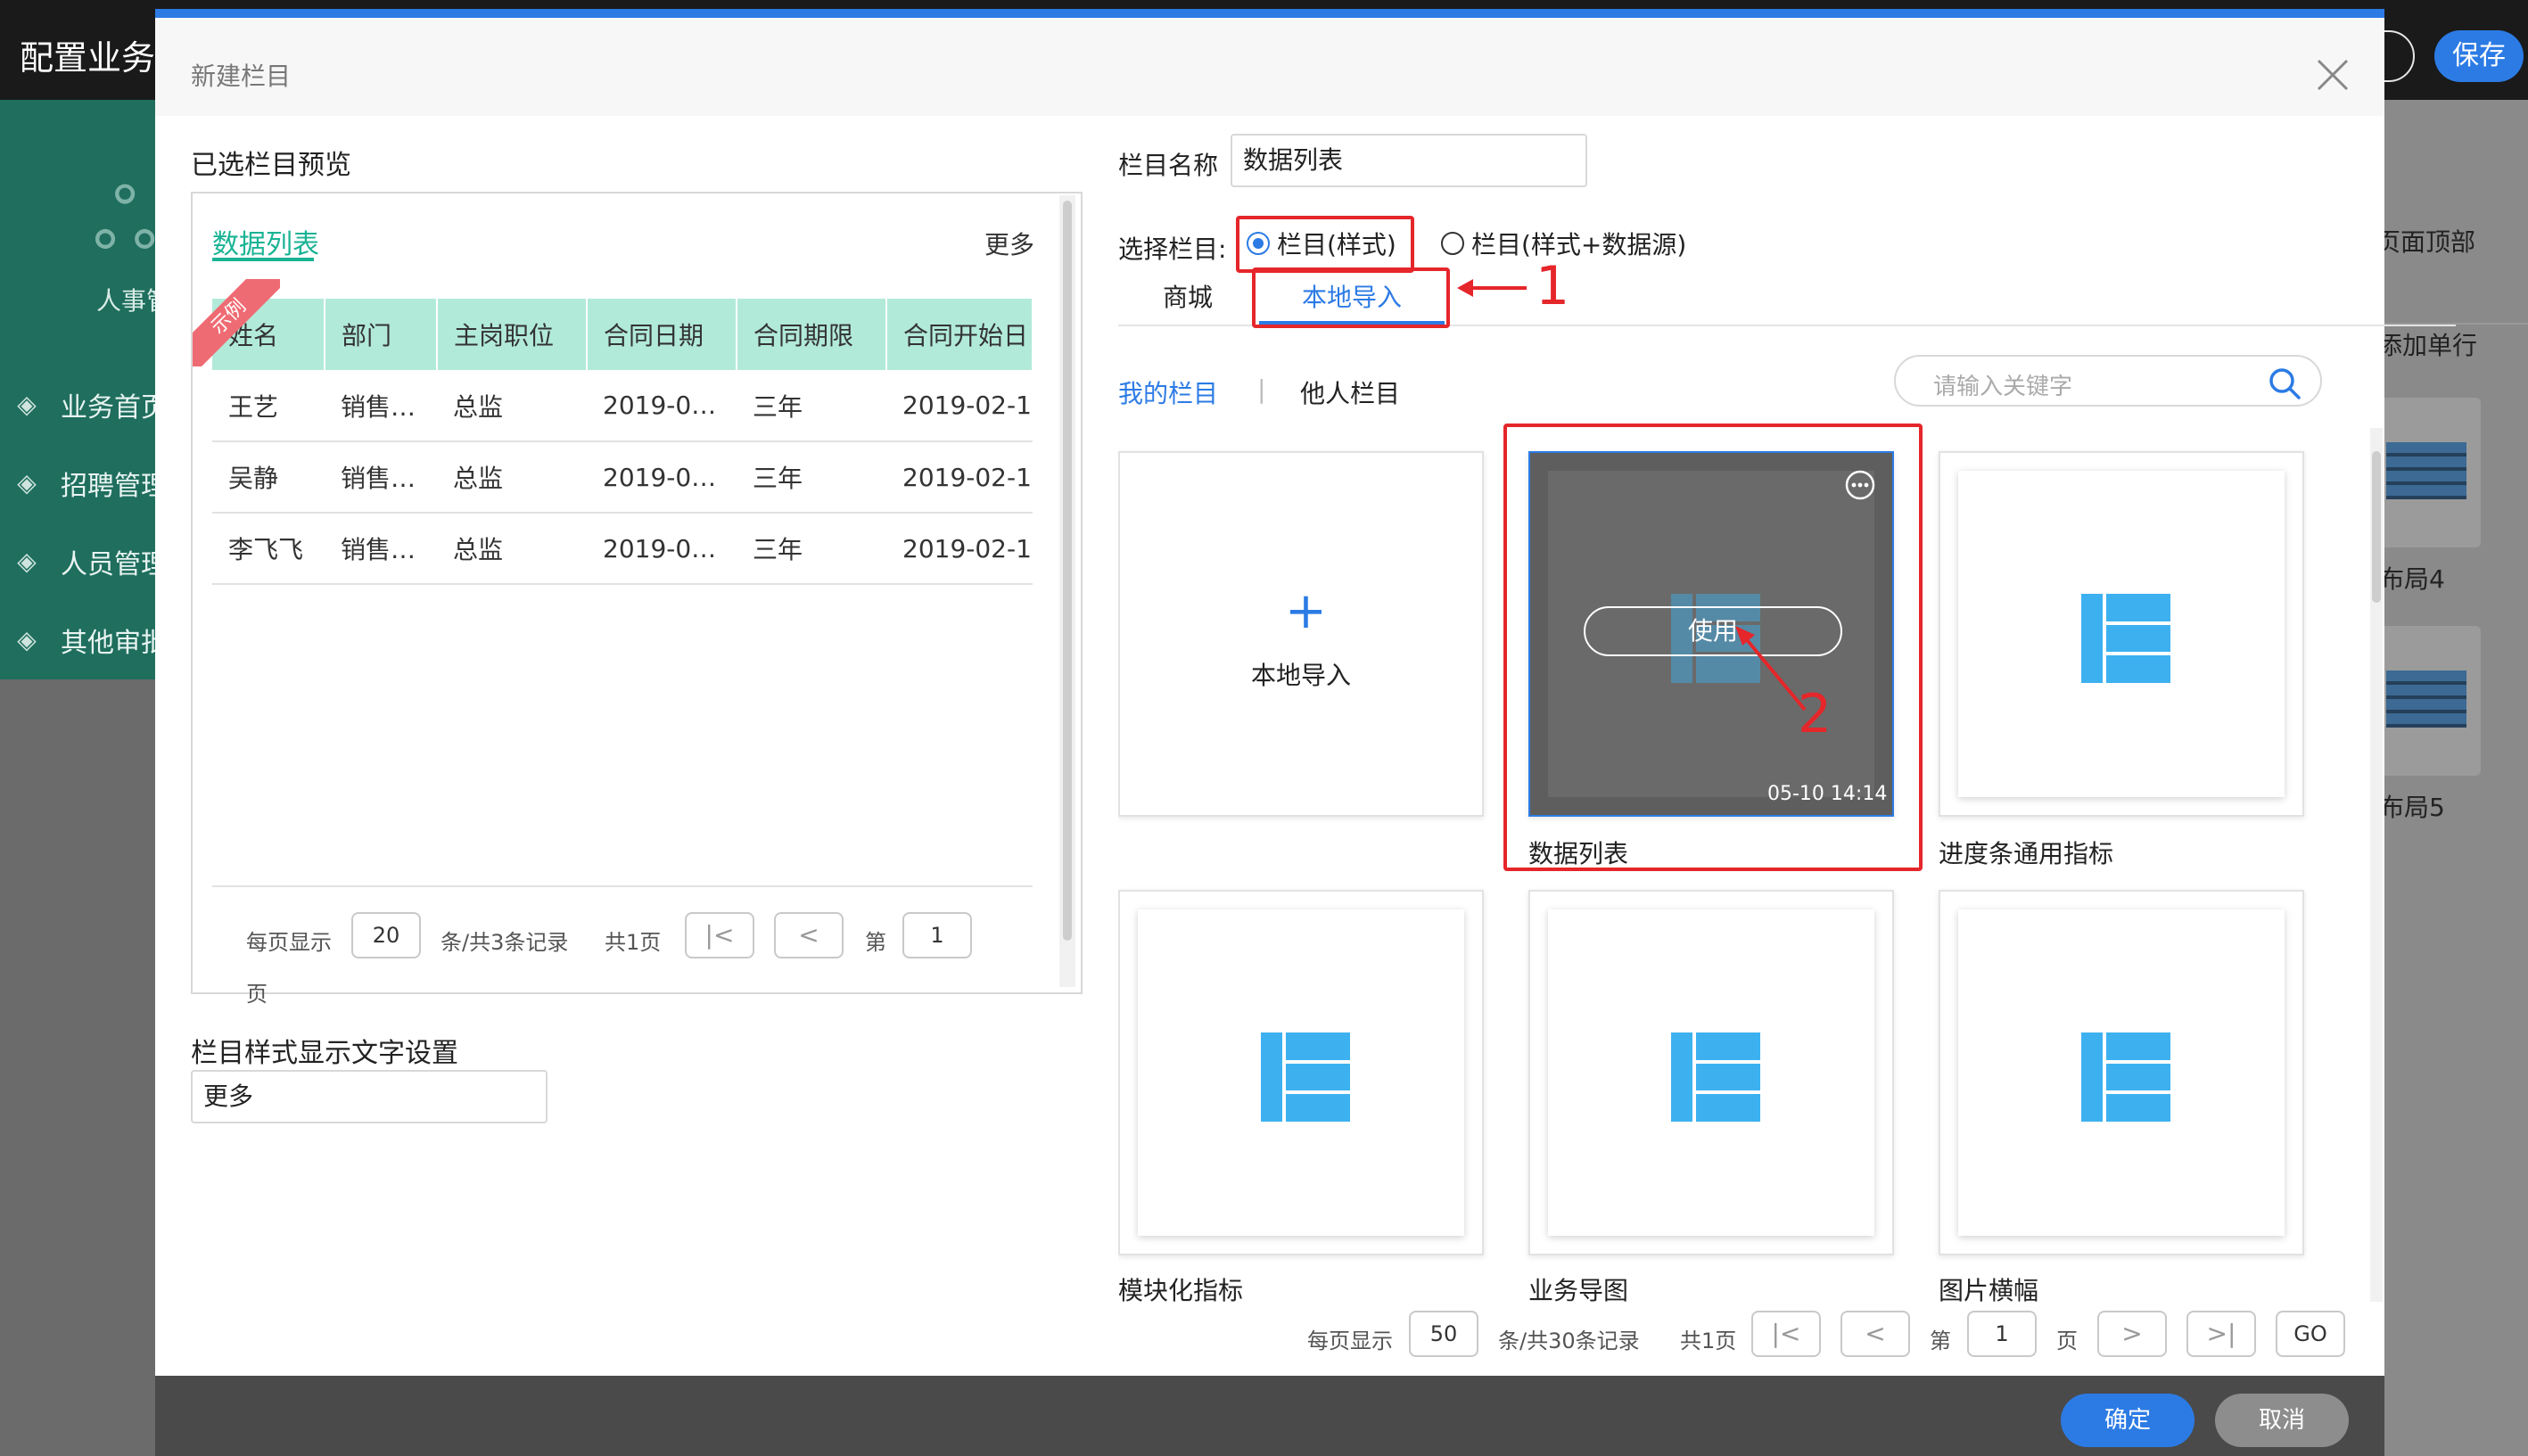 This screenshot has width=2528, height=1456. Describe the element at coordinates (90, 561) in the screenshot. I see `sidebar-item-staff: ◈ 人员管理` at that location.